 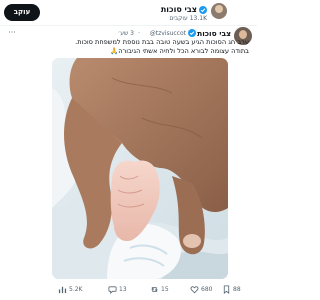 What do you see at coordinates (207, 289) in the screenshot?
I see `like-count: 680` at bounding box center [207, 289].